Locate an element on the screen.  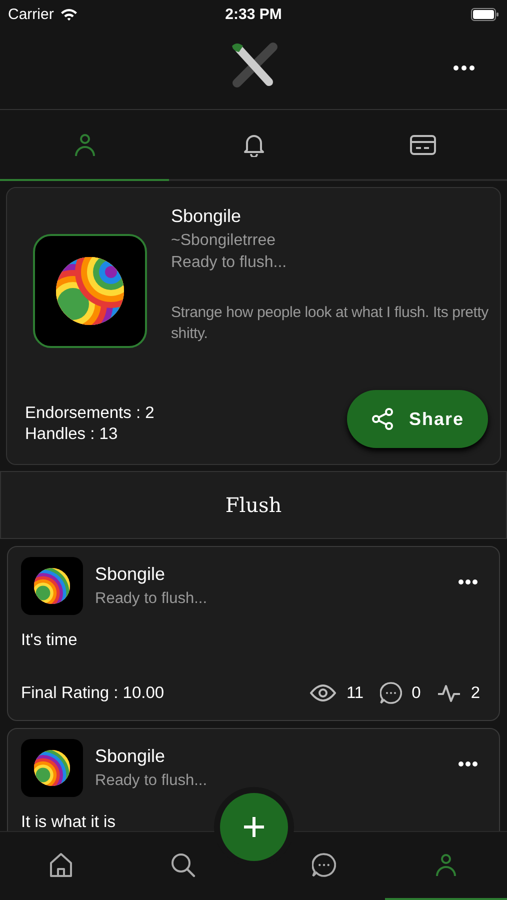
plus-icon is located at coordinates (254, 827).